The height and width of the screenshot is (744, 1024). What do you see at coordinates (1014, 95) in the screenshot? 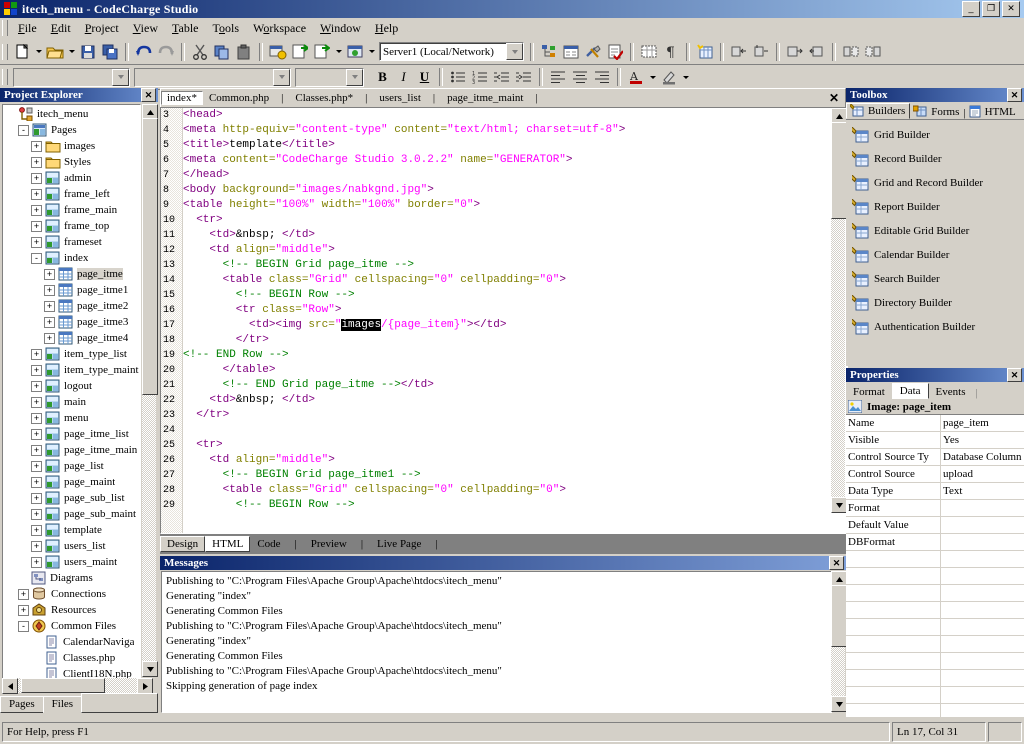
I see `toolbox-close-icon: ✕` at bounding box center [1014, 95].